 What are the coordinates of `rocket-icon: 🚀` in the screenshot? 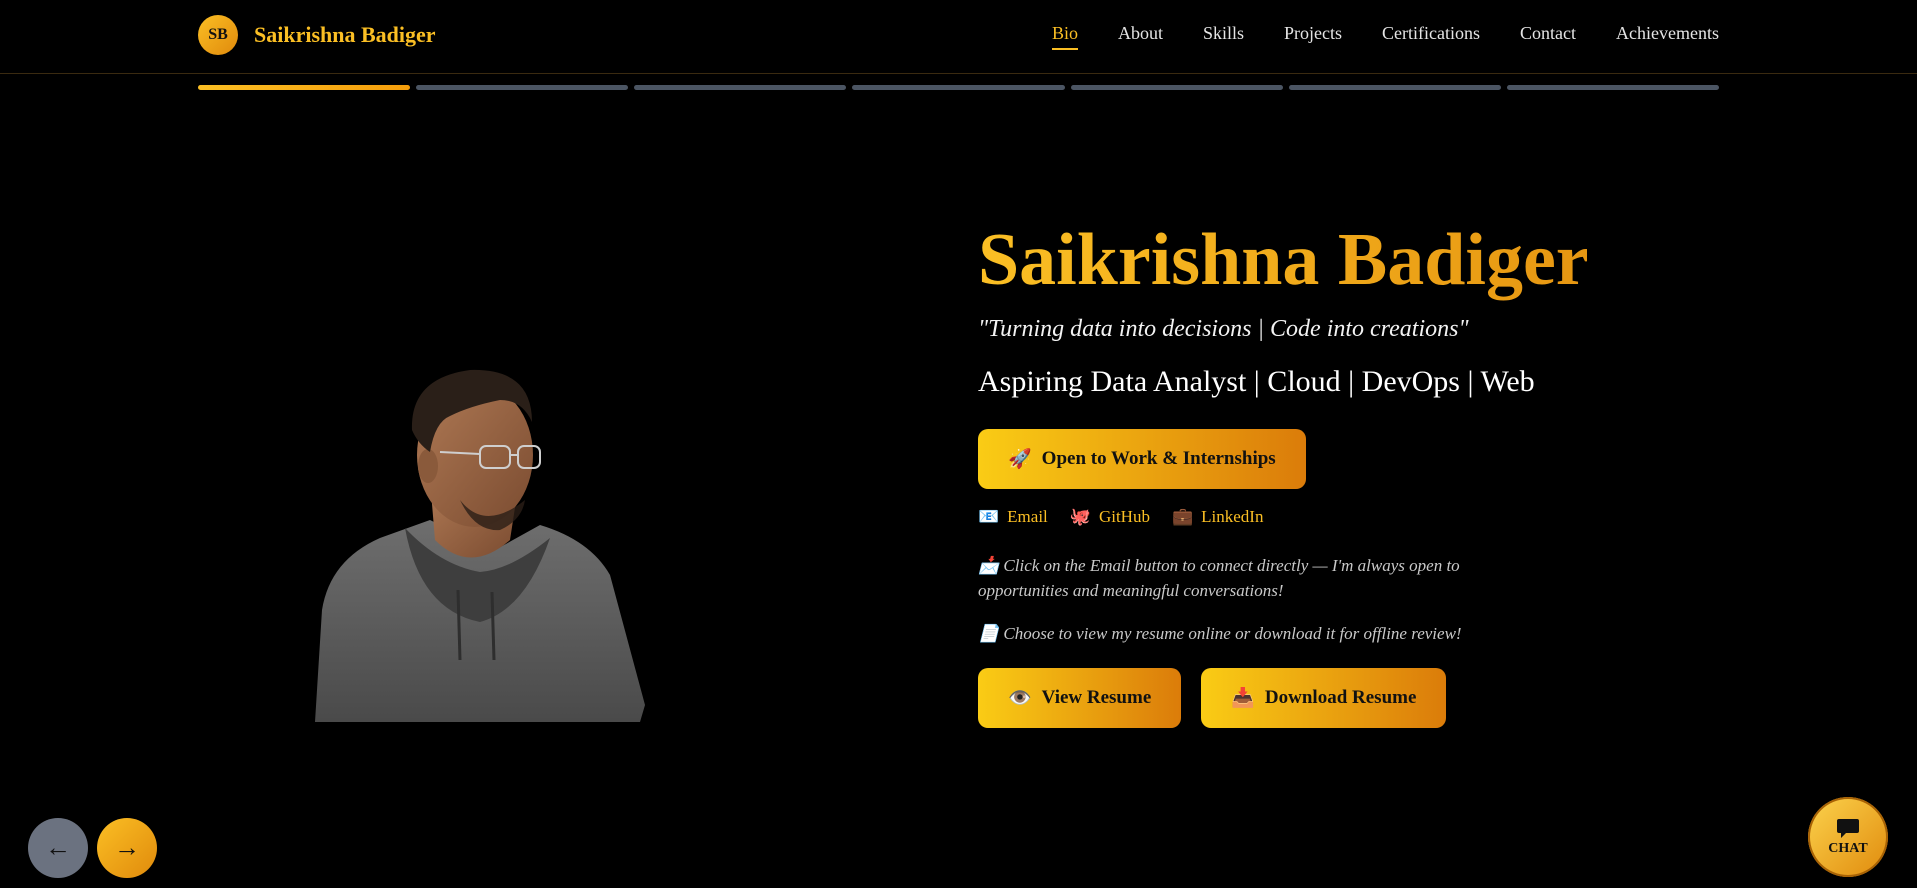 It's located at (1020, 459).